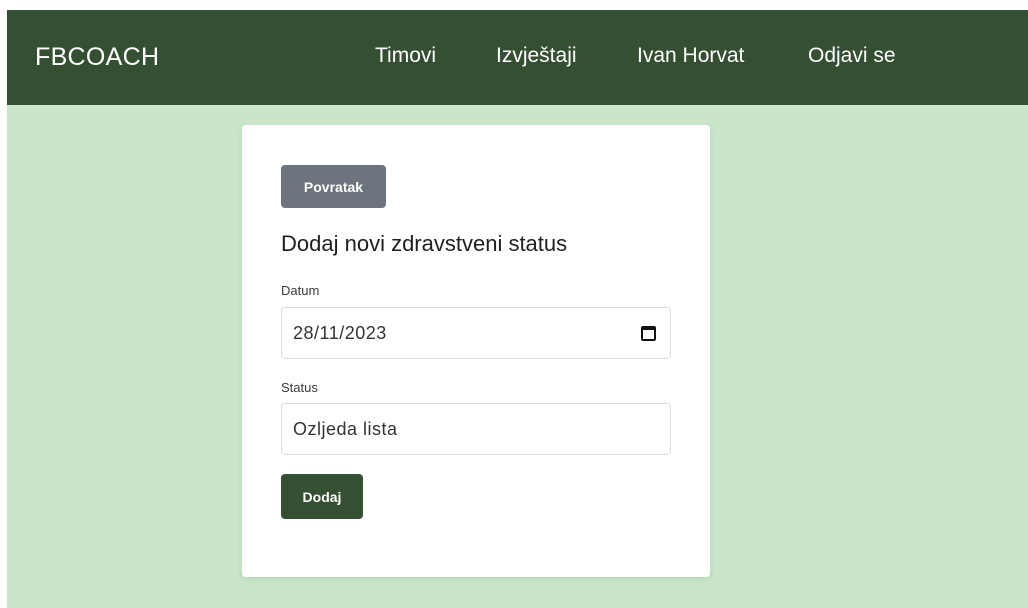  I want to click on nav-link-reports: Izvještaji, so click(536, 56).